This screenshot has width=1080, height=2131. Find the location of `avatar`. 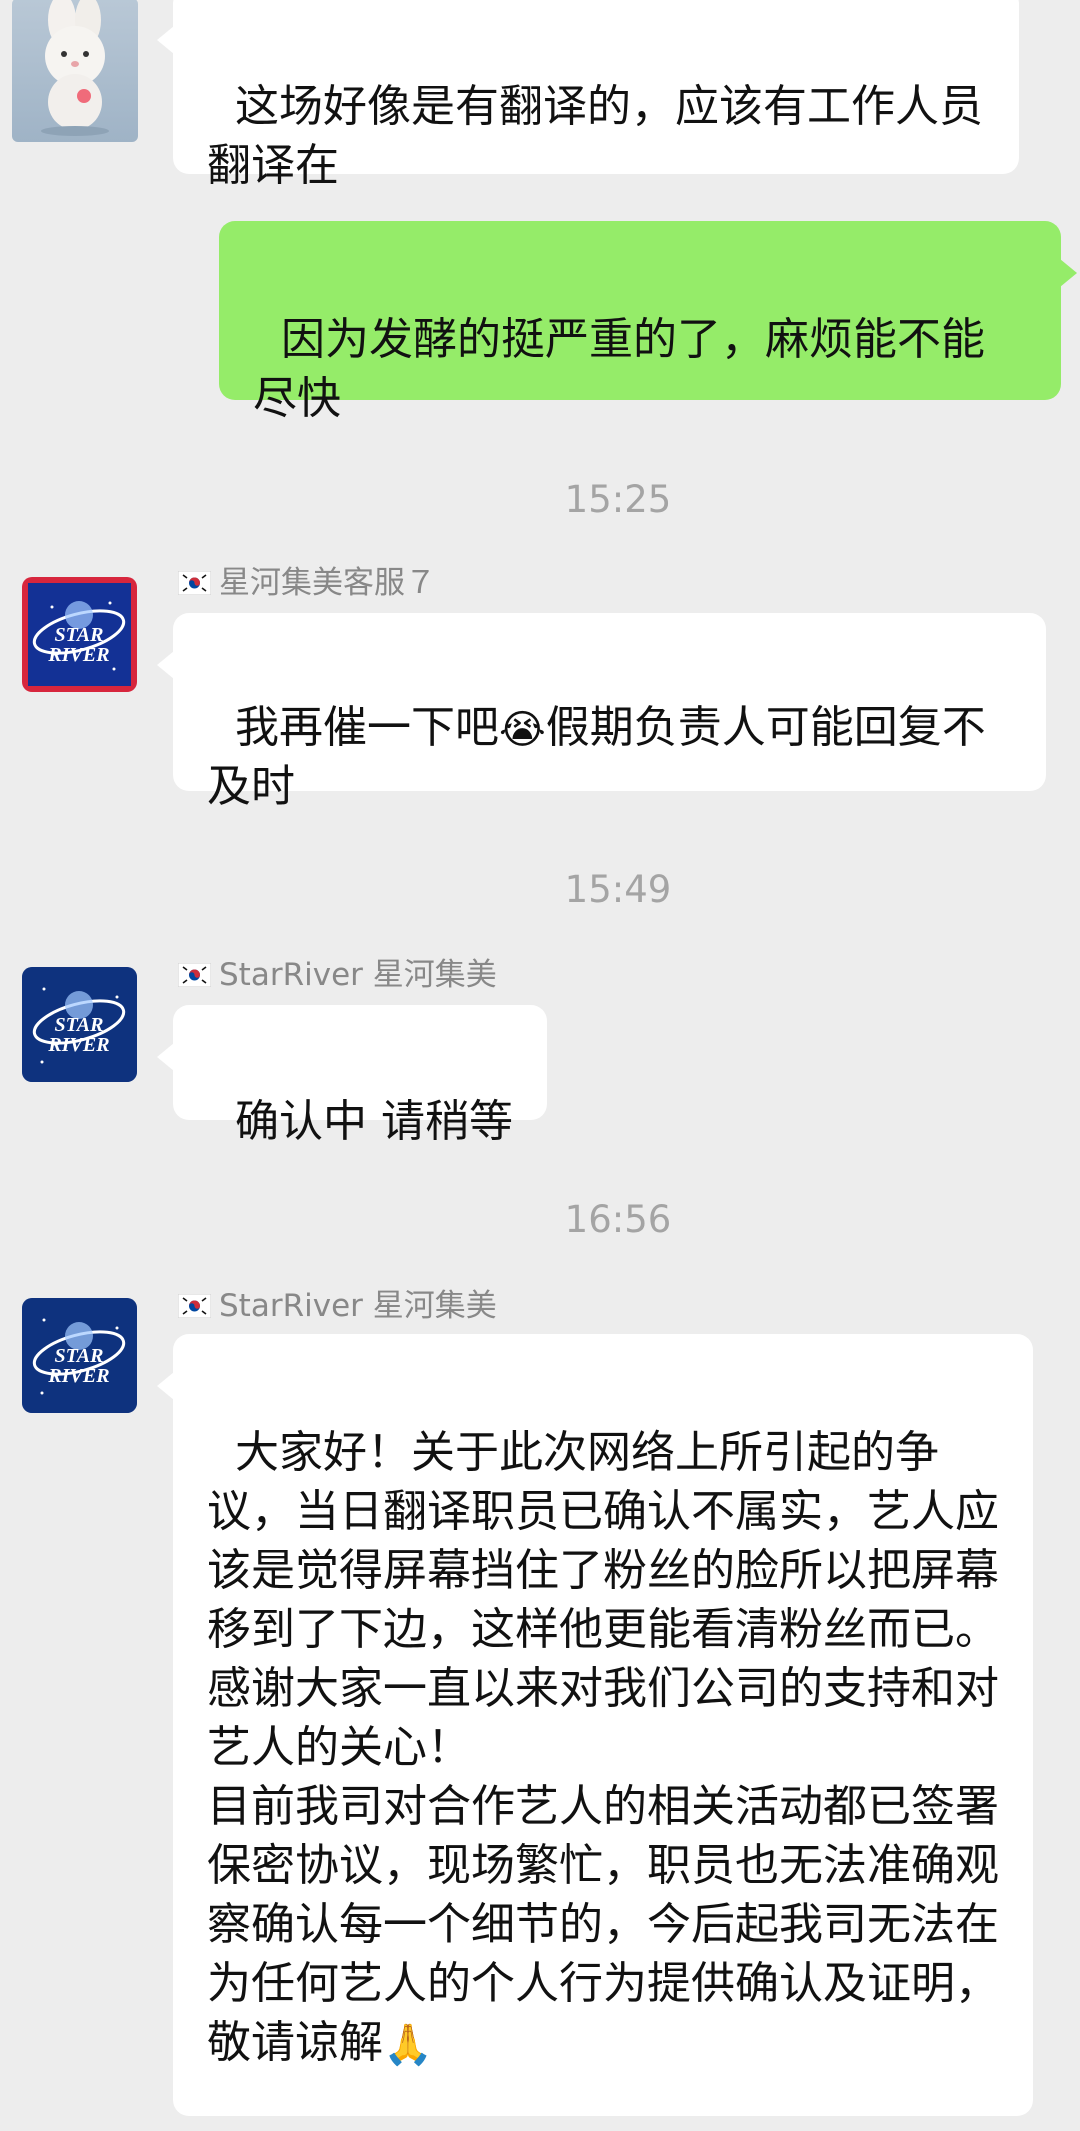

avatar is located at coordinates (75, 71).